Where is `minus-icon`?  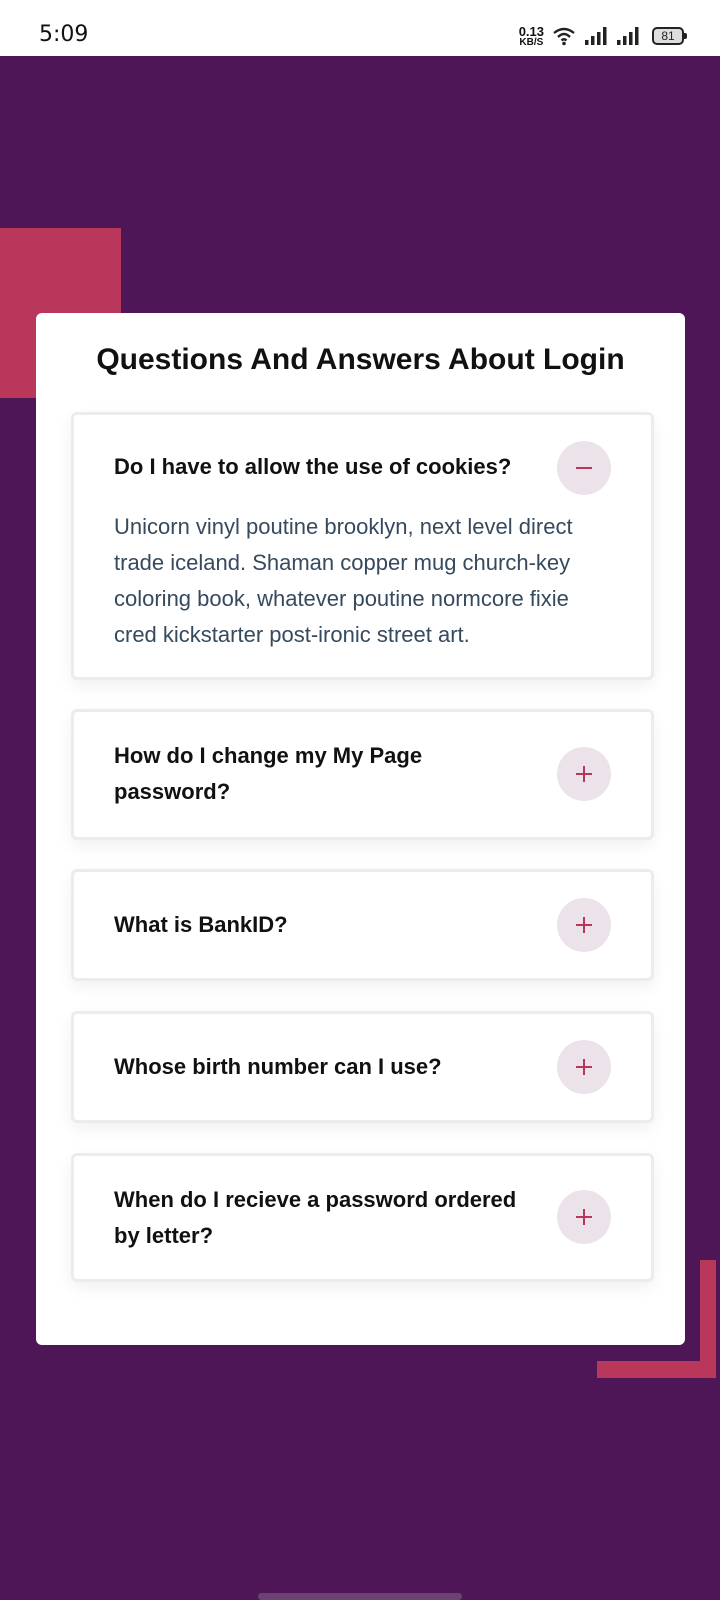 minus-icon is located at coordinates (584, 468).